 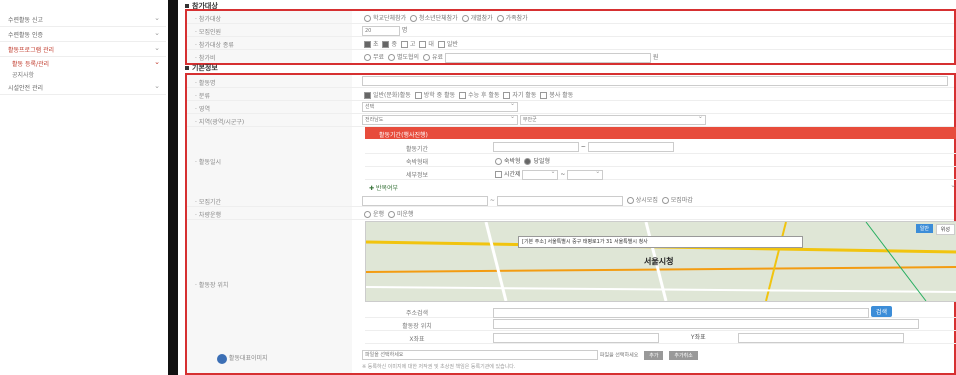 I want to click on image-status: 파일을 선택하세요, so click(x=619, y=355).